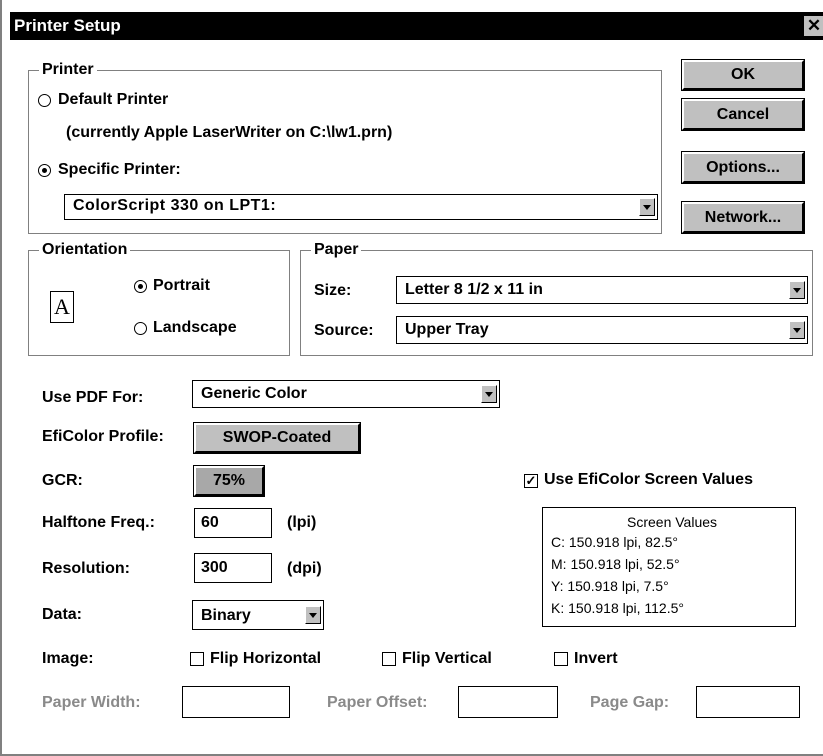  What do you see at coordinates (140, 328) in the screenshot?
I see `landscape-radio` at bounding box center [140, 328].